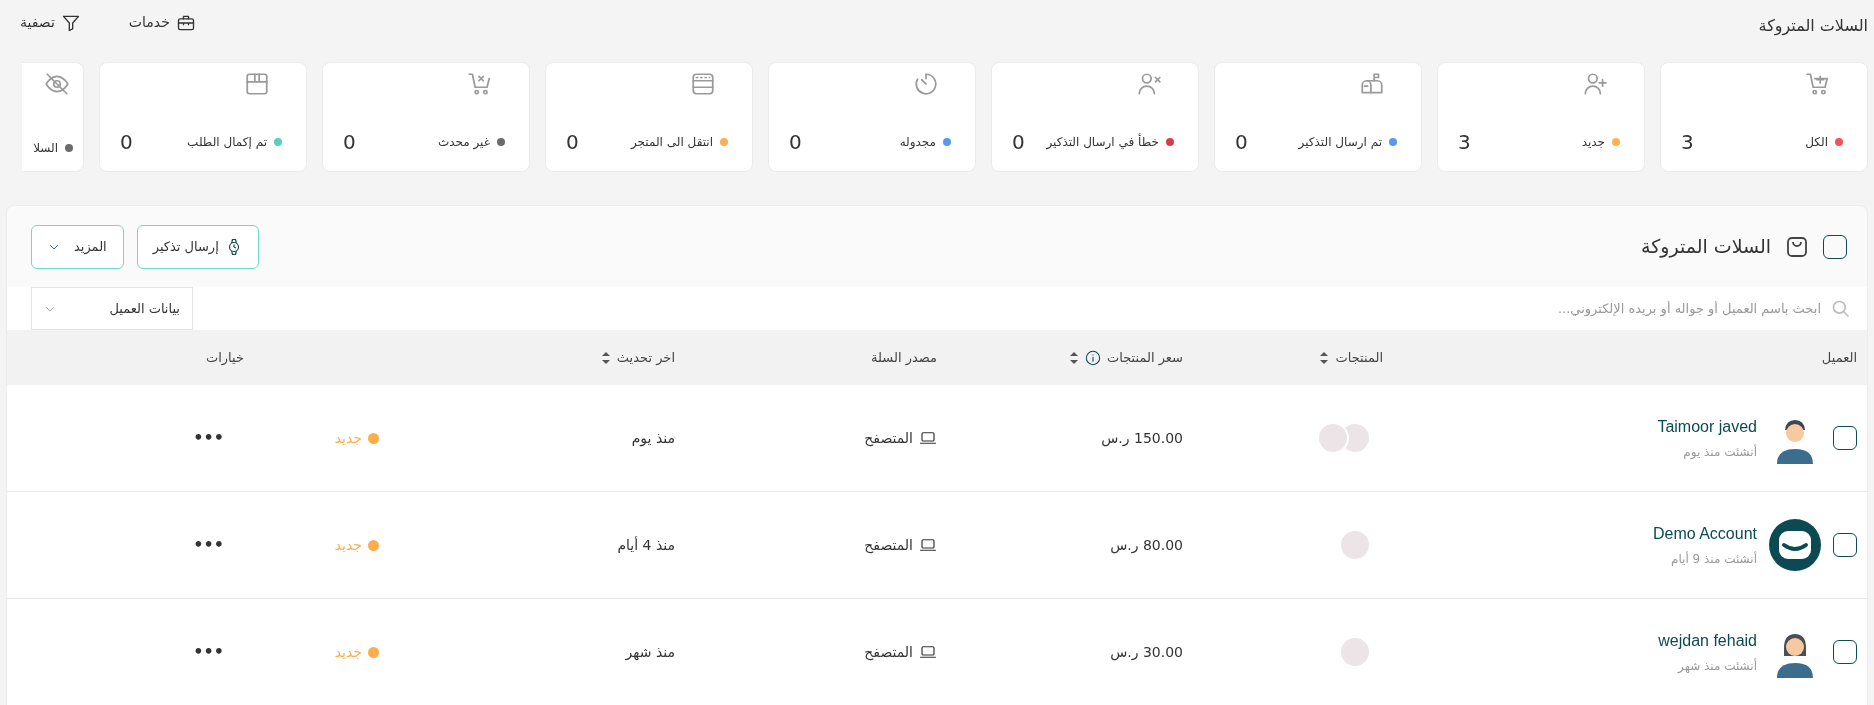  Describe the element at coordinates (53, 117) in the screenshot. I see `stat-card: السلا` at that location.